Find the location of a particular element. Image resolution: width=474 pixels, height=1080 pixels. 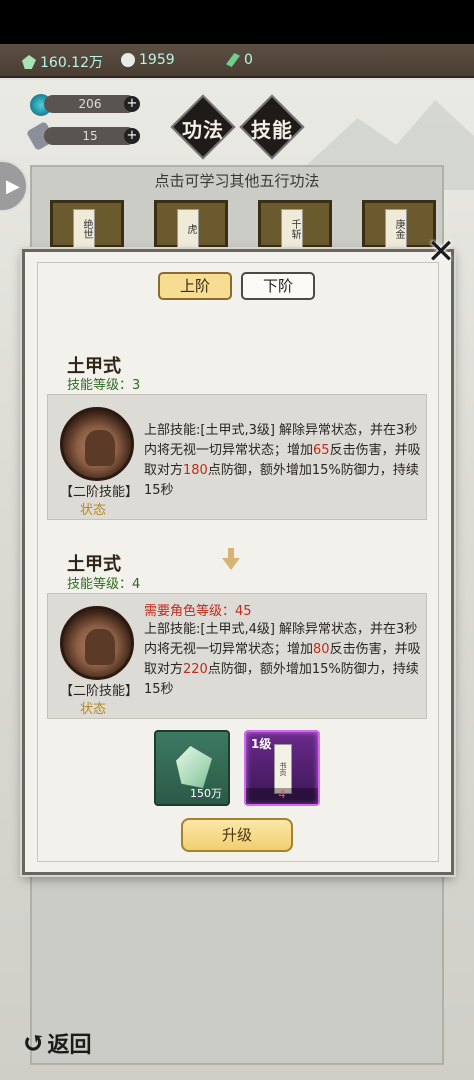

book-item: 千斩 is located at coordinates (295, 224).